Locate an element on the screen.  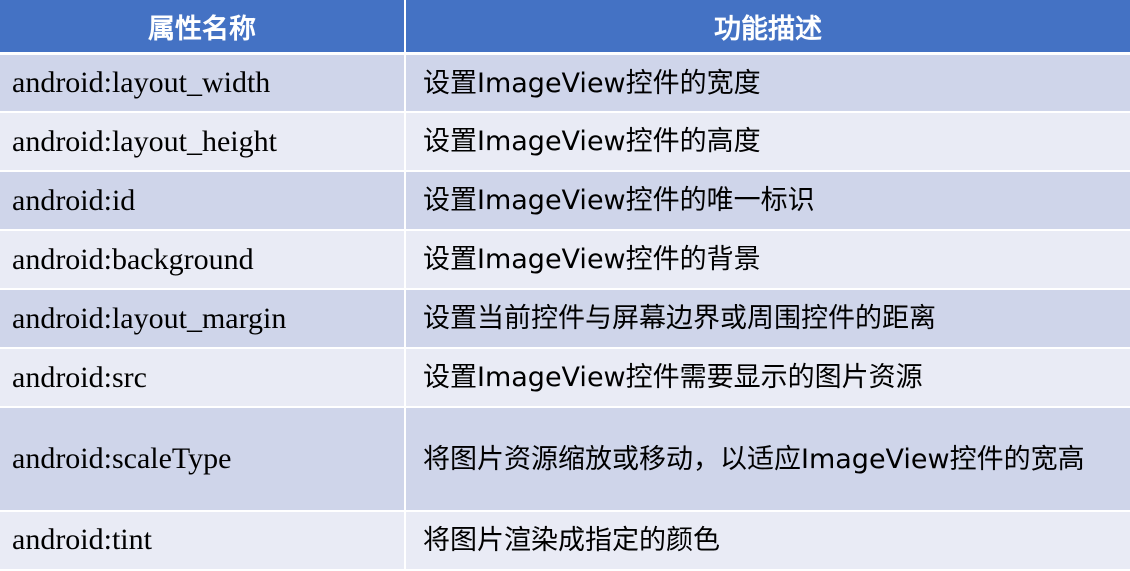
description-cell: 将图片资源缩放或移动，以适应ImageView控件的宽高 is located at coordinates (767, 459).